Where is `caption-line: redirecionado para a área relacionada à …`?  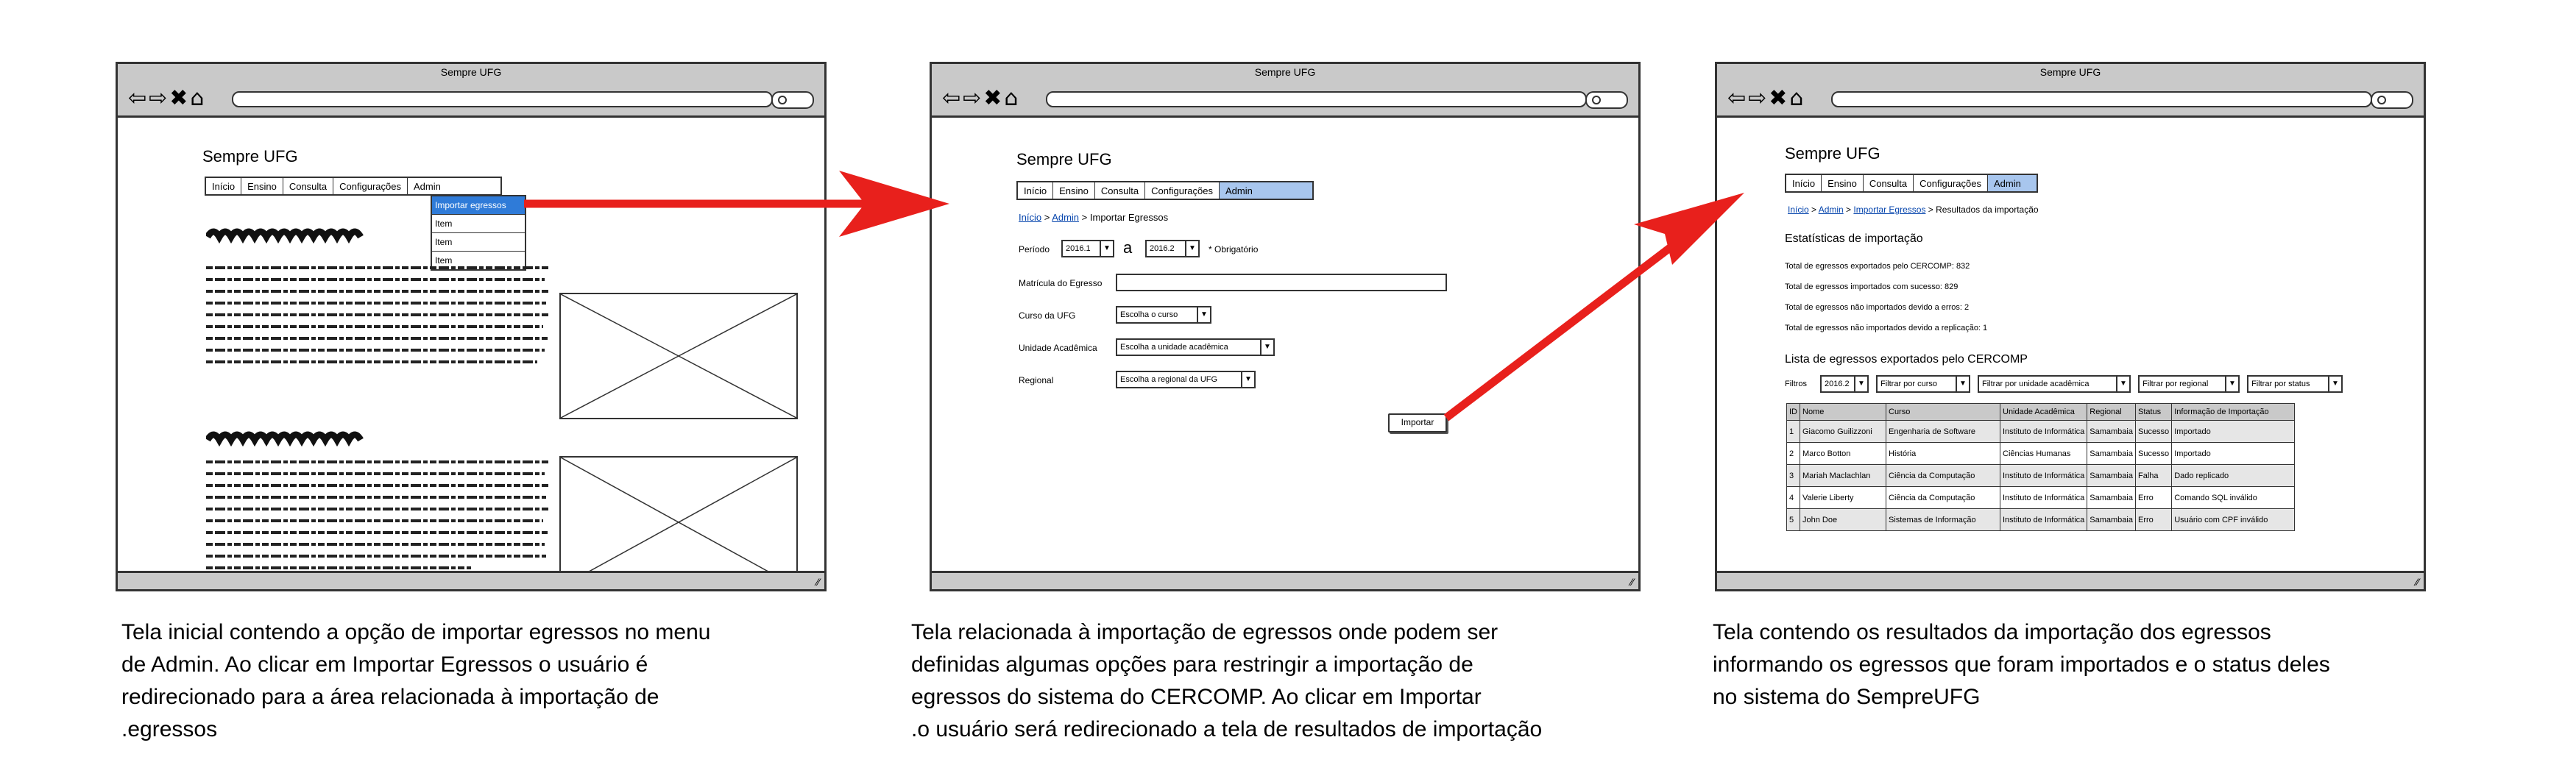
caption-line: redirecionado para a área relacionada à … is located at coordinates (390, 697).